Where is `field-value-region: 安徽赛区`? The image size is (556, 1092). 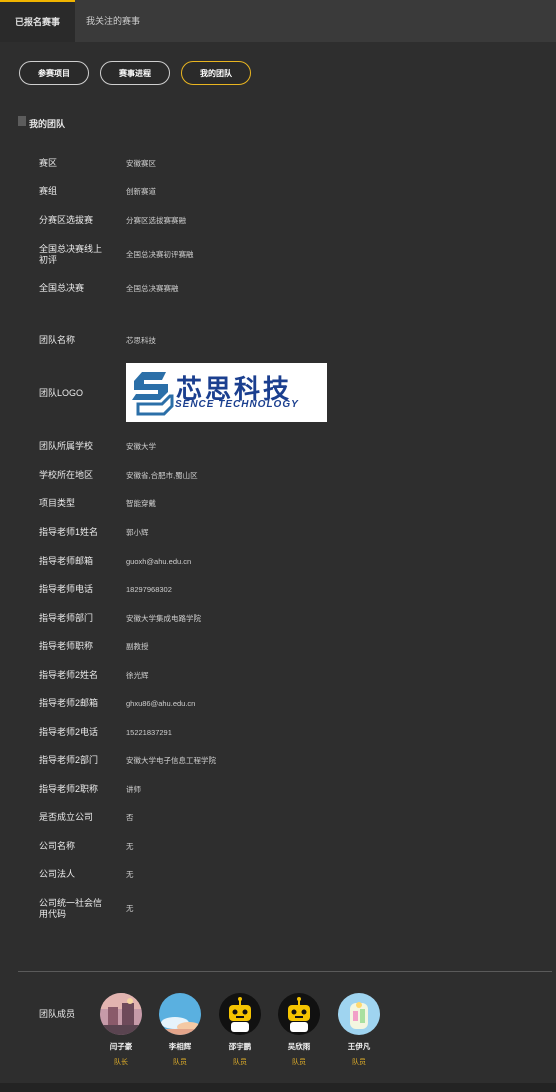
field-value-region: 安徽赛区 is located at coordinates (141, 163).